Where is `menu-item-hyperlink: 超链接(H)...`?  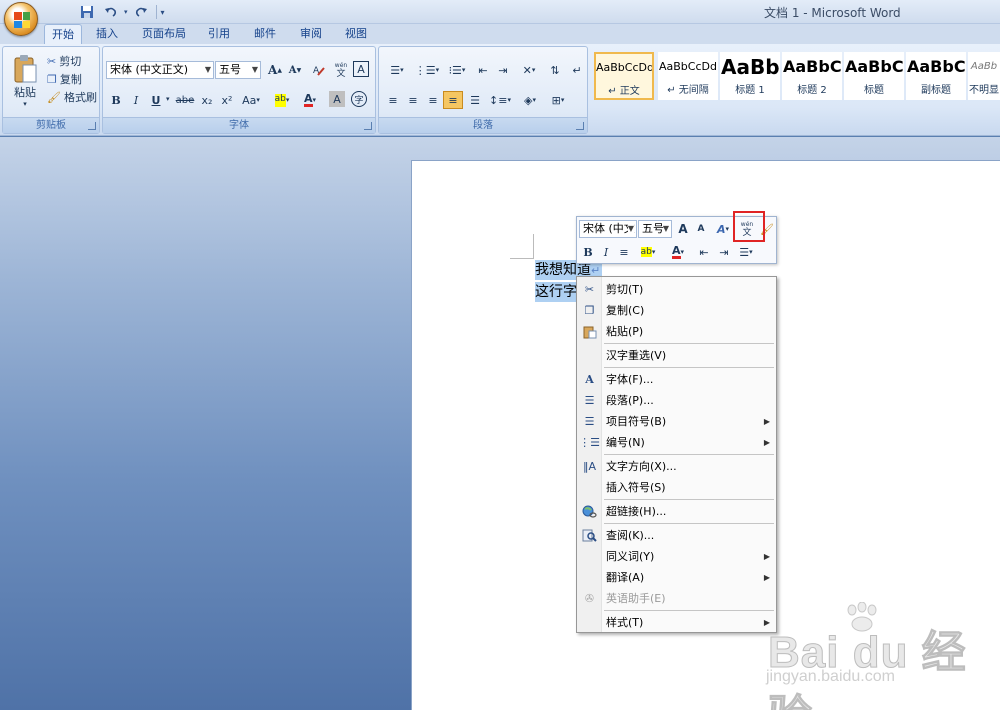
menu-item-hyperlink: 超链接(H)... is located at coordinates (676, 511).